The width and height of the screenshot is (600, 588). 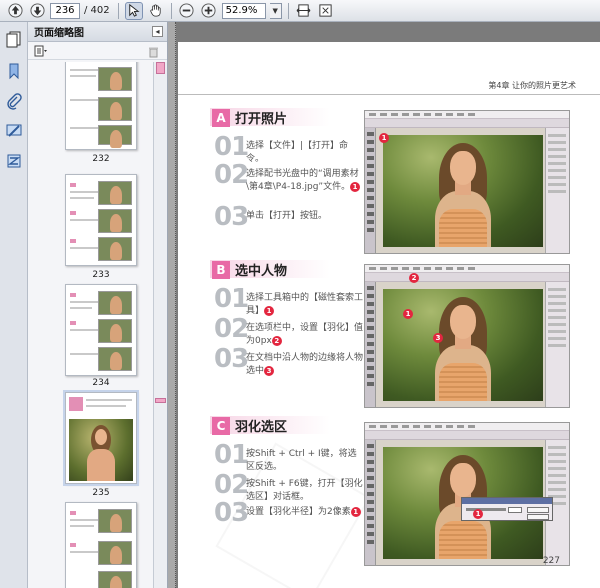 What do you see at coordinates (209, 11) in the screenshot?
I see `zoom-in-button` at bounding box center [209, 11].